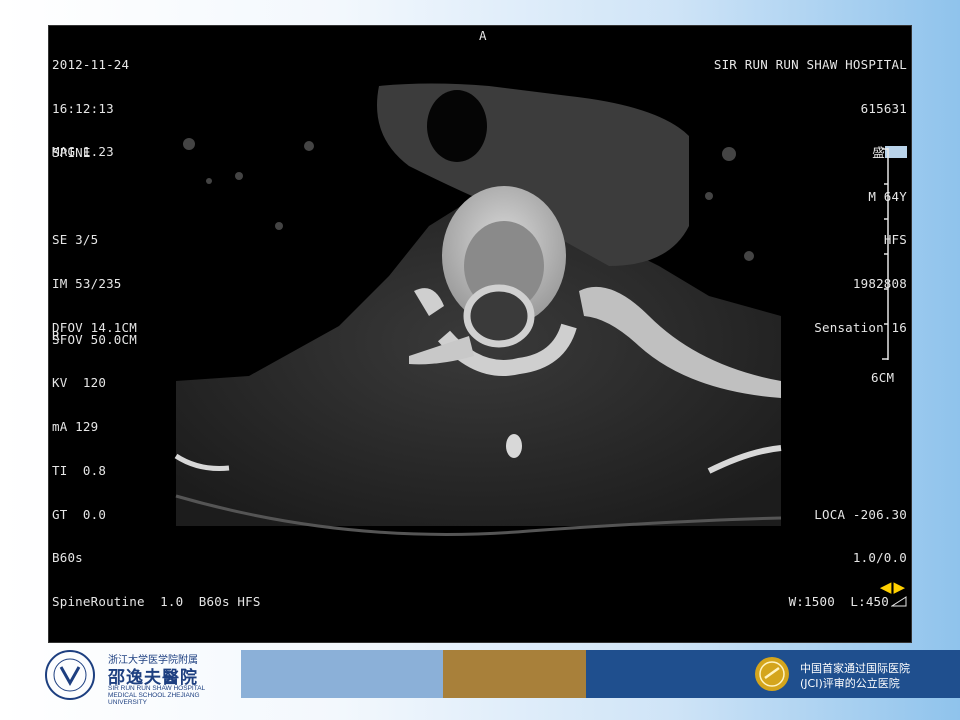 The height and width of the screenshot is (720, 960). What do you see at coordinates (483, 35) in the screenshot?
I see `orientation-anterior: A` at bounding box center [483, 35].